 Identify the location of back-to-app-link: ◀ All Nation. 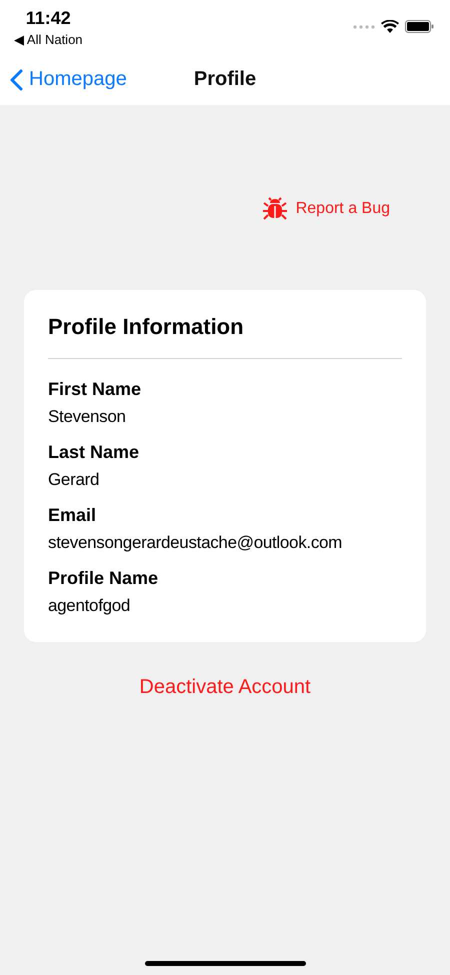
(48, 39).